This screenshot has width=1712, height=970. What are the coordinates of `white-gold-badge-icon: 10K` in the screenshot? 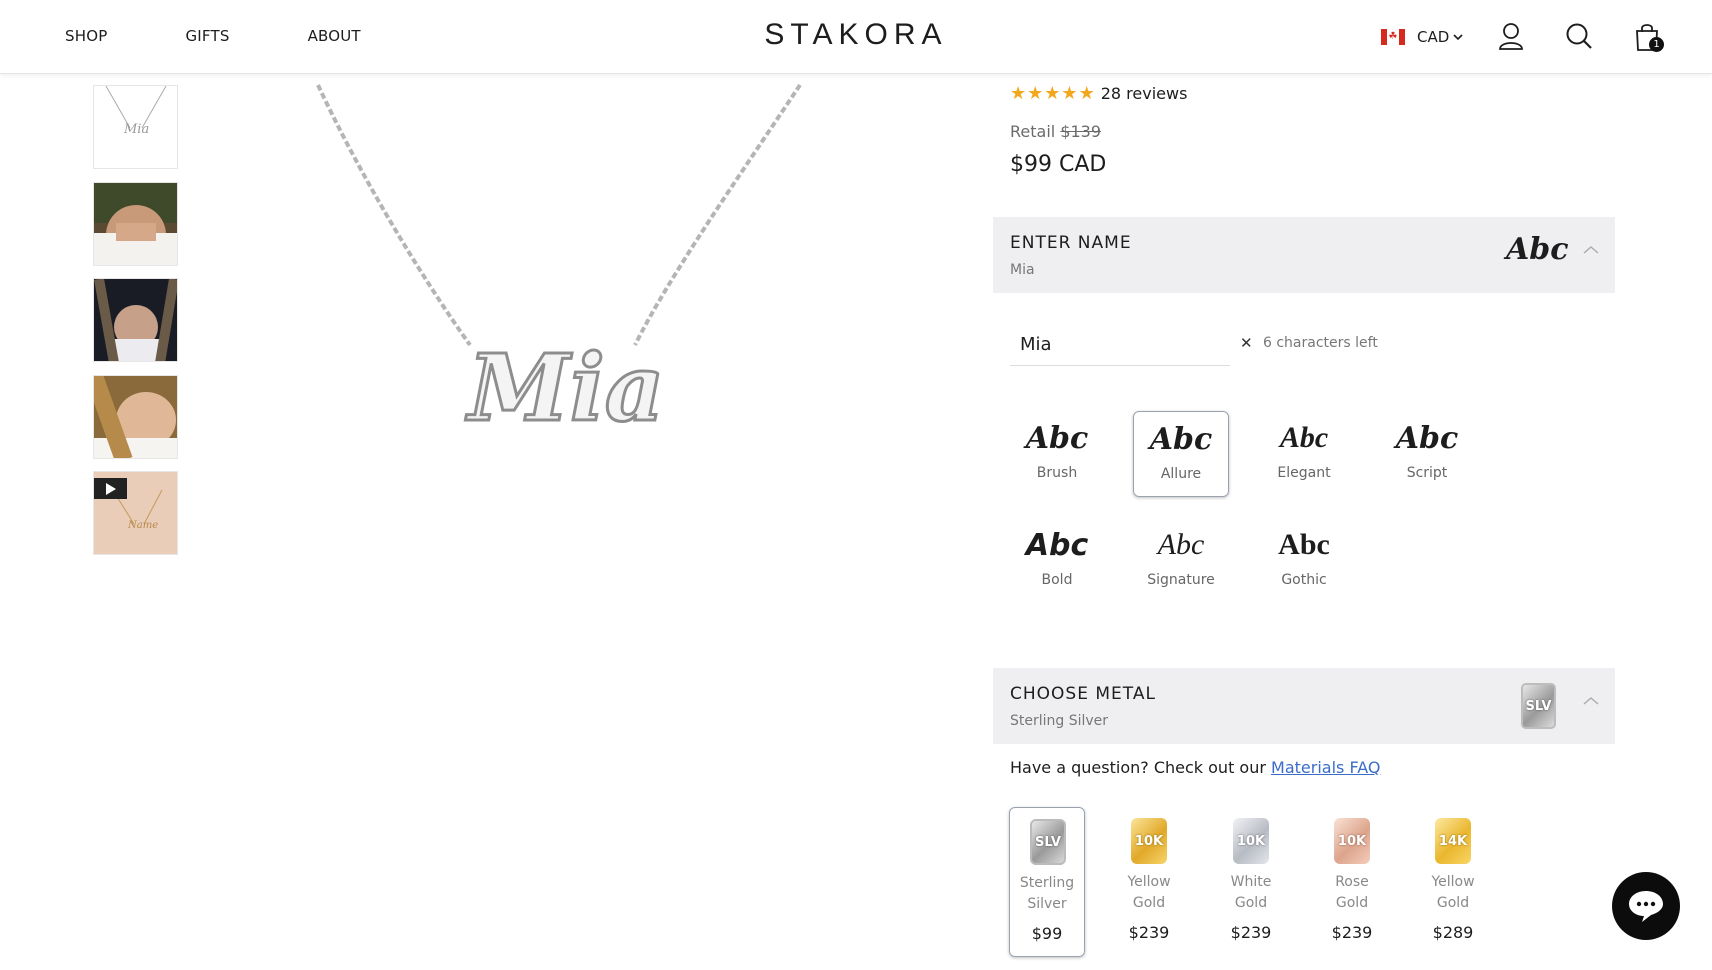 It's located at (1251, 841).